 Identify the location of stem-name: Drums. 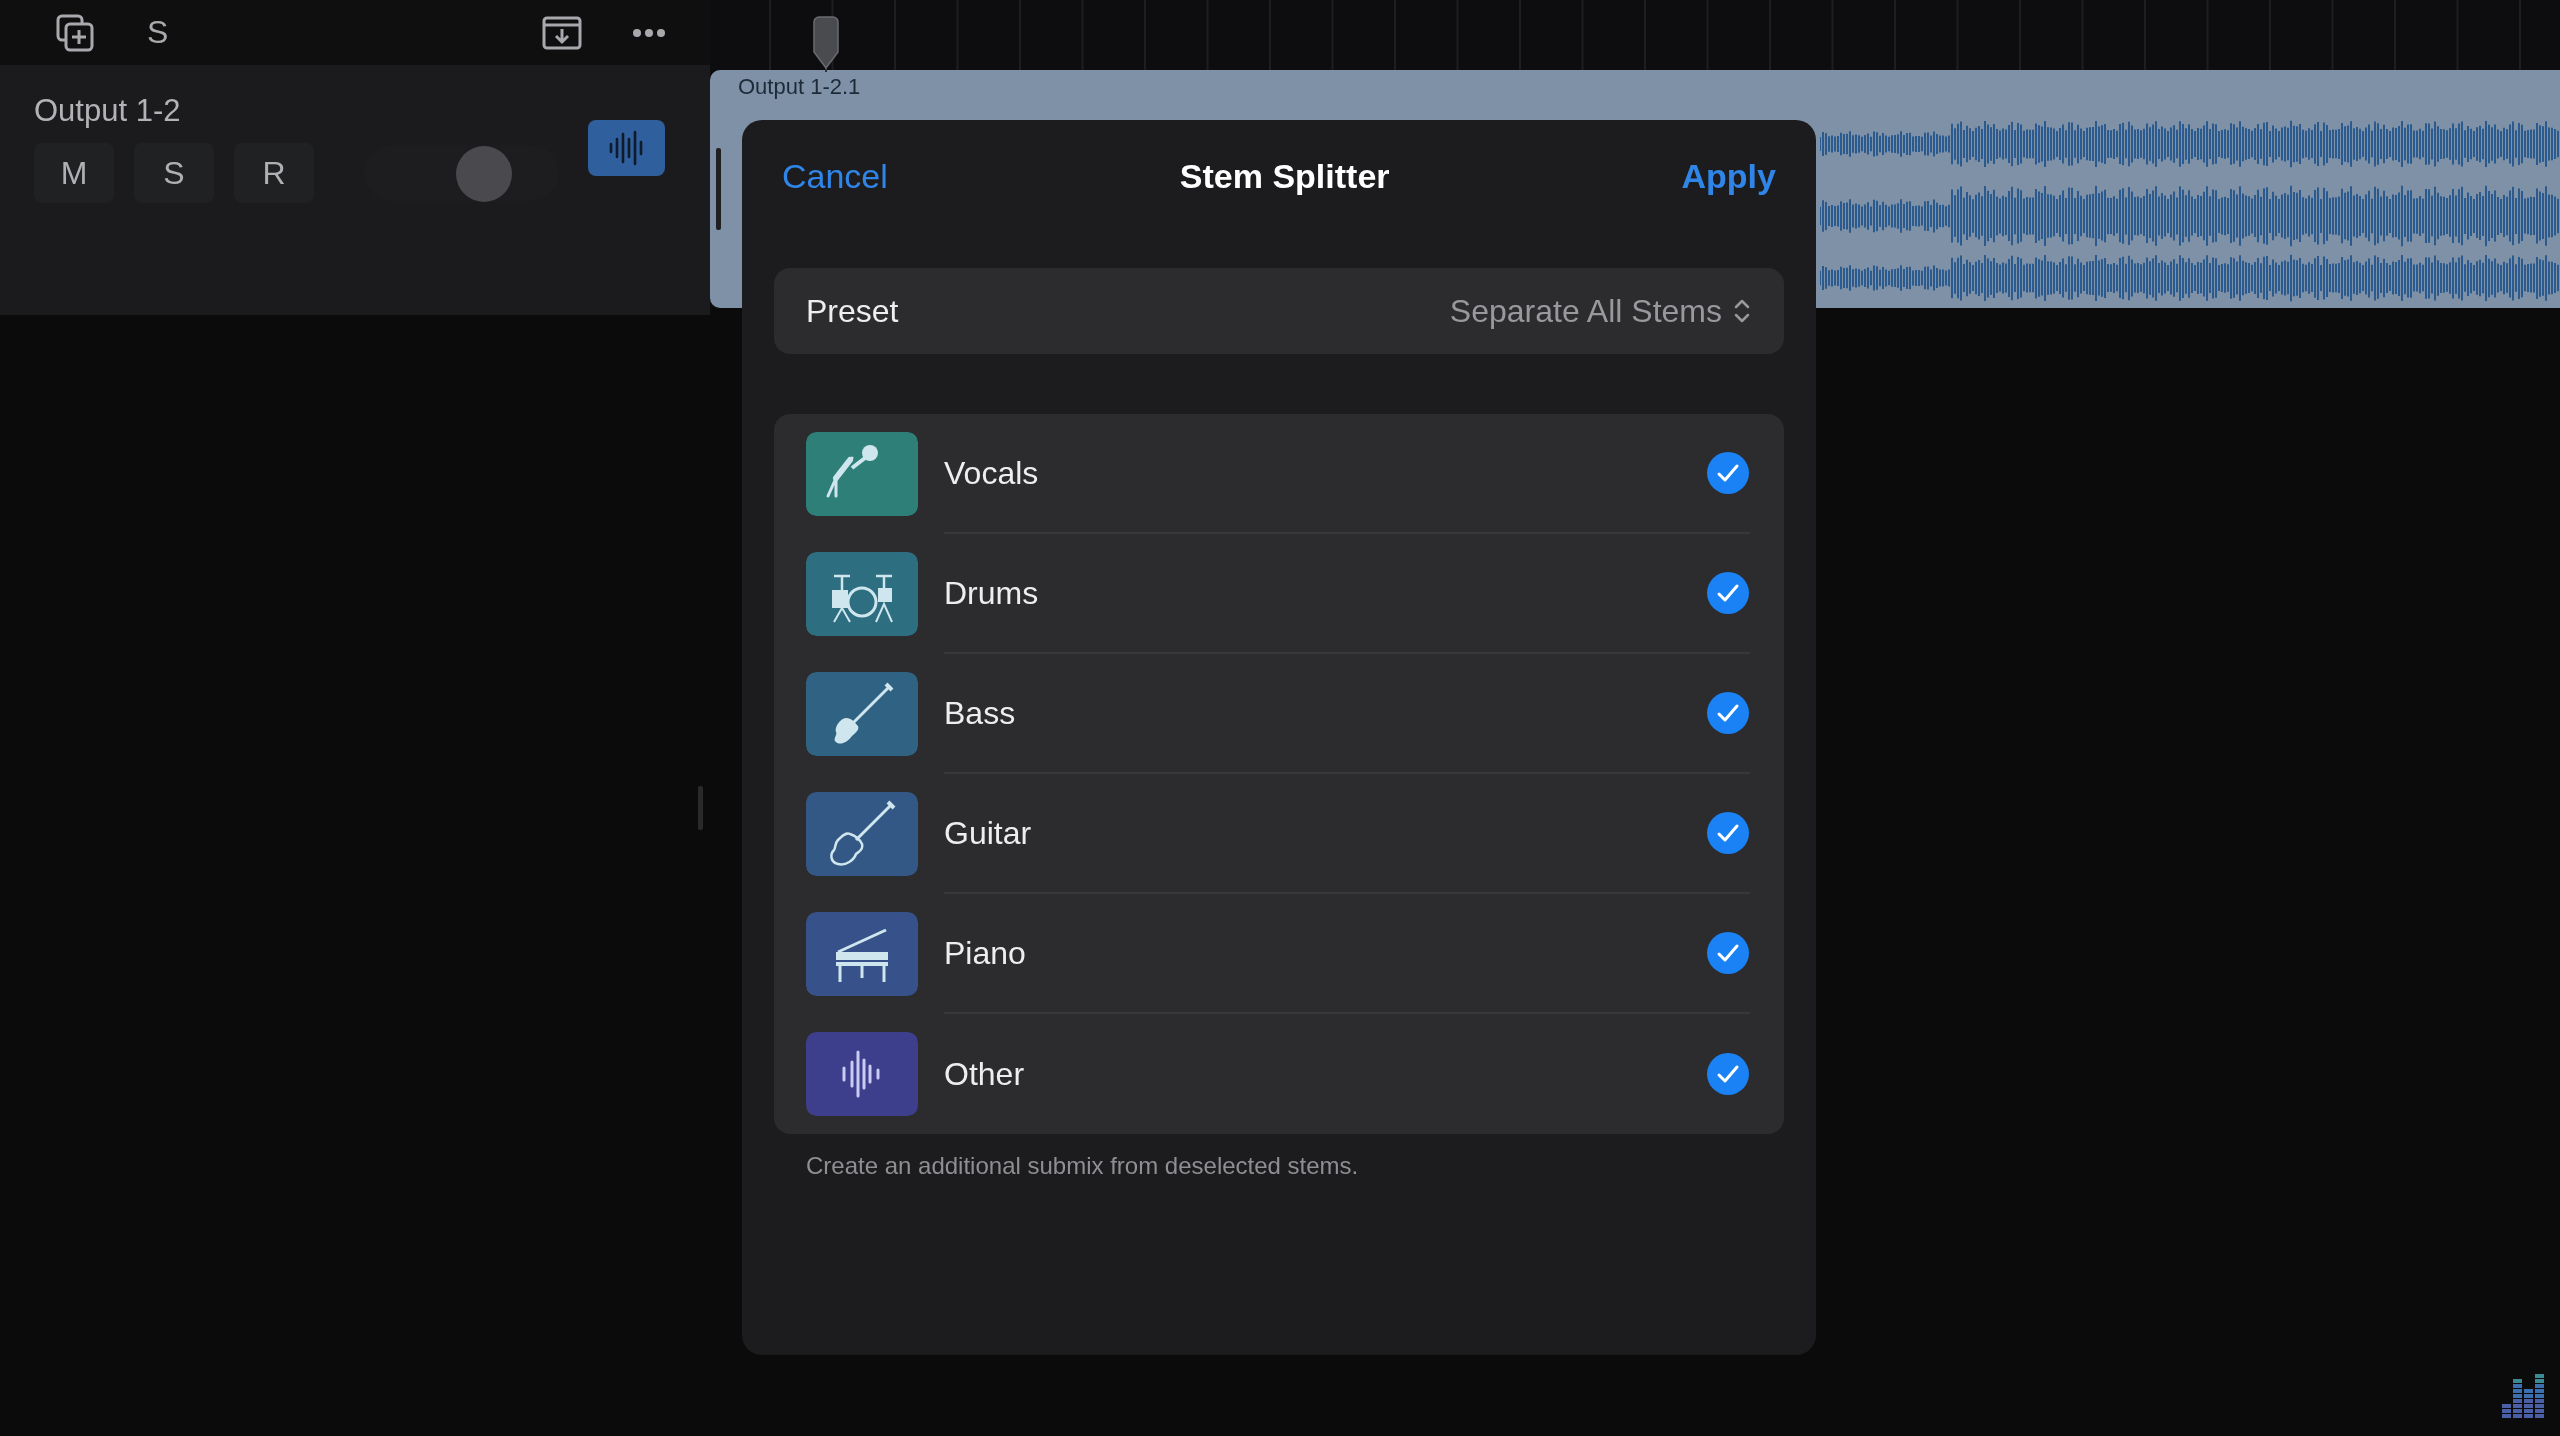
(992, 593).